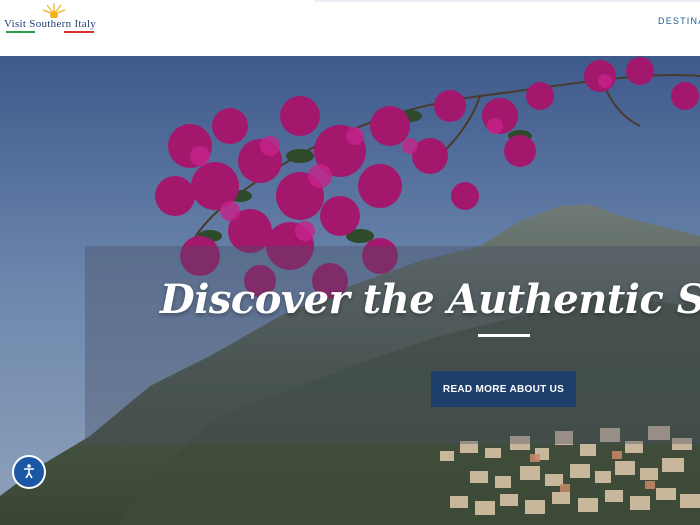 This screenshot has height=525, width=700. Describe the element at coordinates (503, 389) in the screenshot. I see `read-more-button: READ MORE ABOUT US` at that location.